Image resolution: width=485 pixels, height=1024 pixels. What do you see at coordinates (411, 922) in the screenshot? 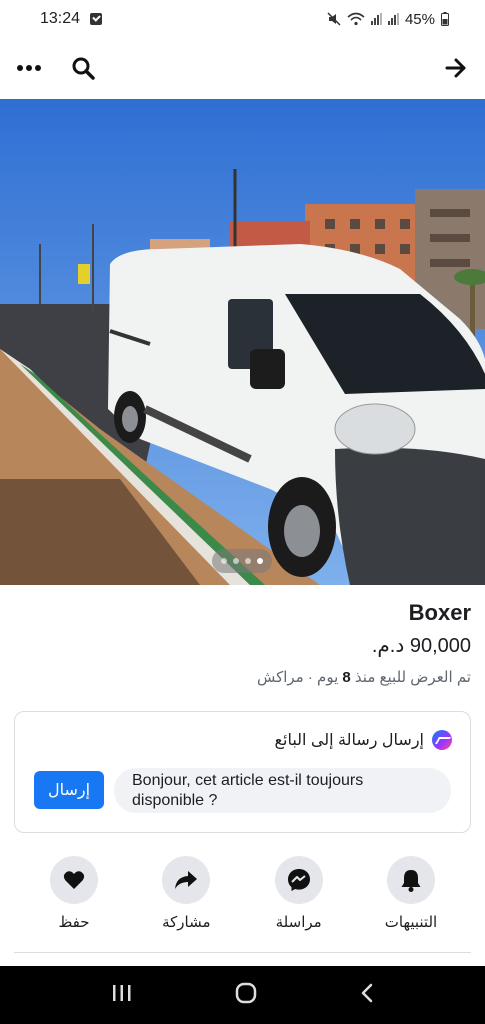
I see `alerts-label: التنبيهات` at bounding box center [411, 922].